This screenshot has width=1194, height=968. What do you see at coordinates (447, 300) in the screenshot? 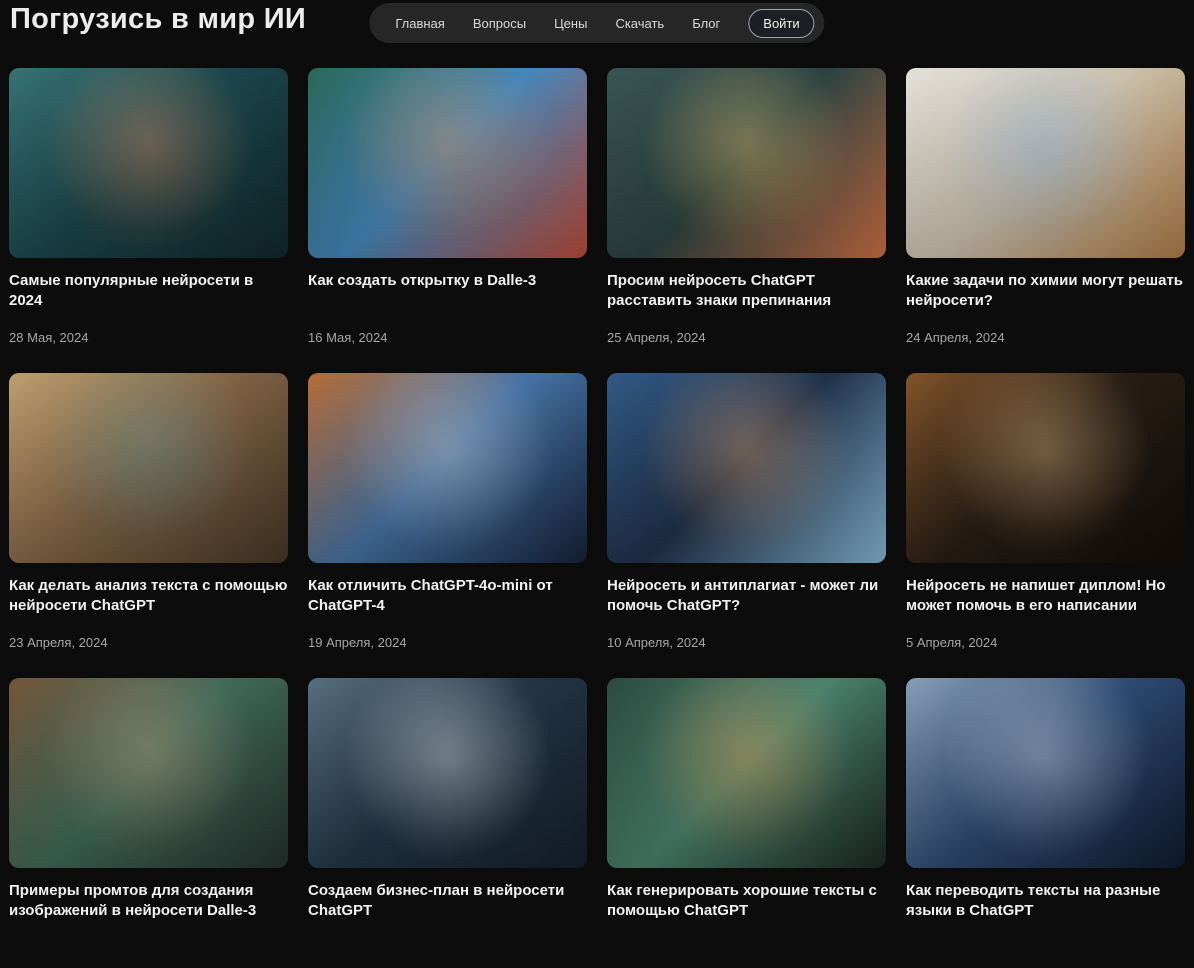
I see `article-title: Как создать открытку в Dalle-3` at bounding box center [447, 300].